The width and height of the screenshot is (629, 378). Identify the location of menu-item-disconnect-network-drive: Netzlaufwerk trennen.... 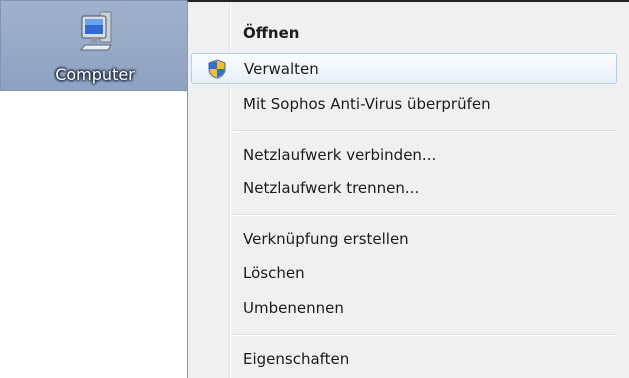
(404, 188).